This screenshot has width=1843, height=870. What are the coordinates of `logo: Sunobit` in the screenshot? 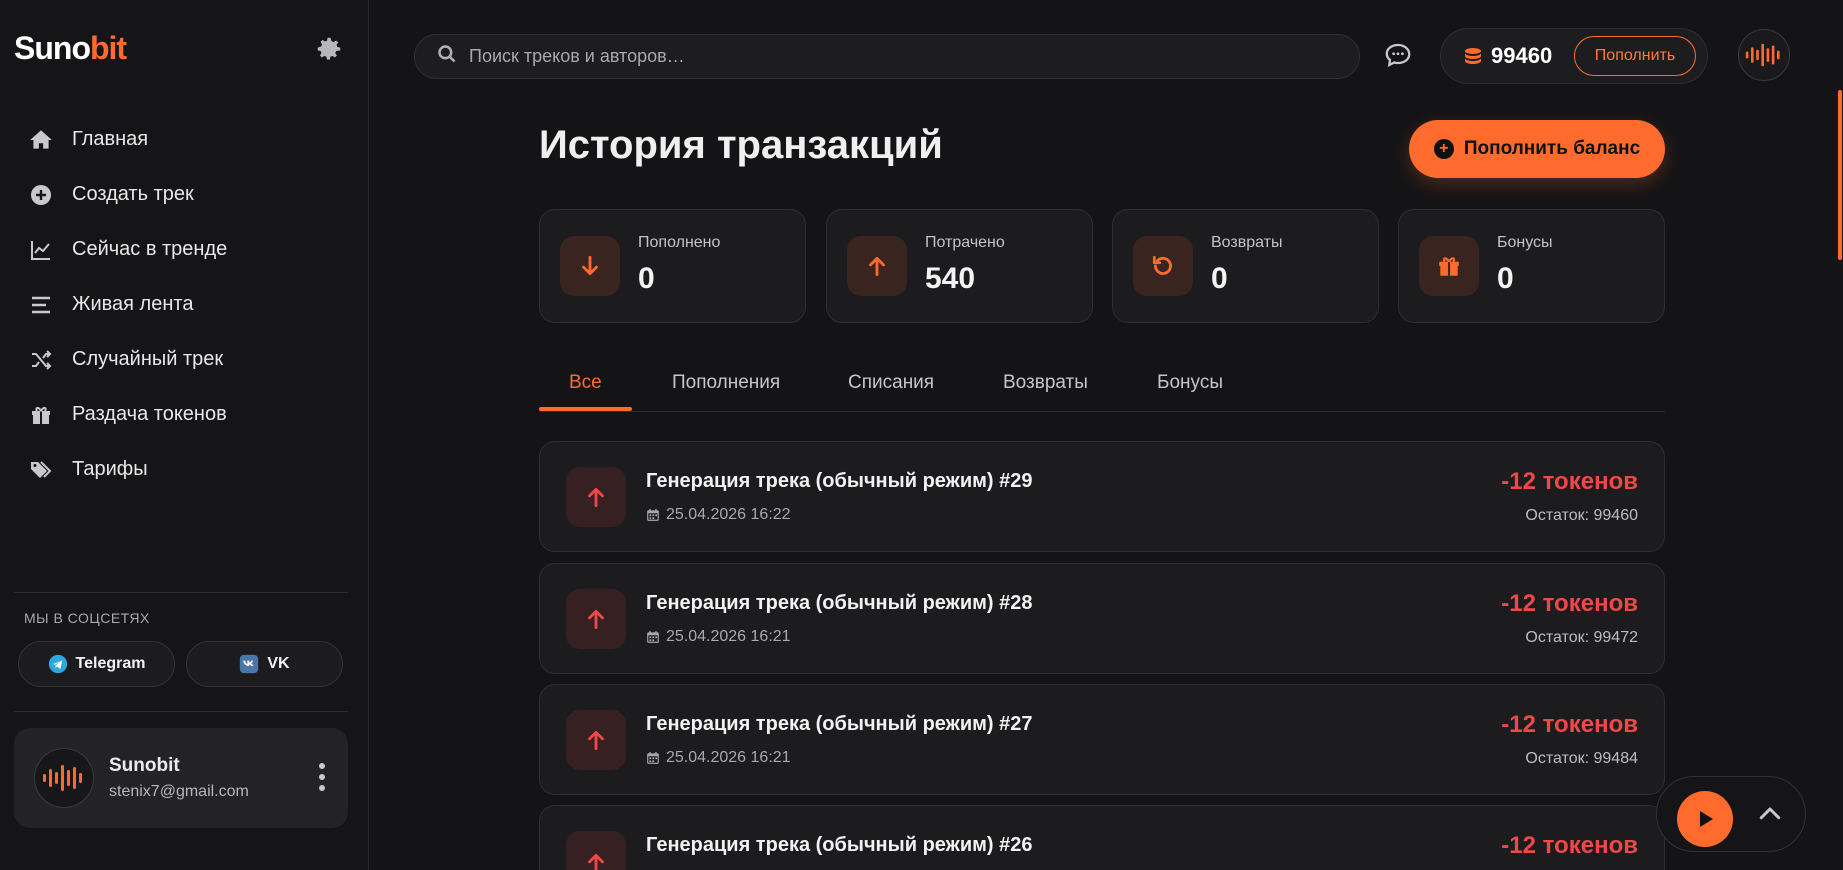 It's located at (70, 48).